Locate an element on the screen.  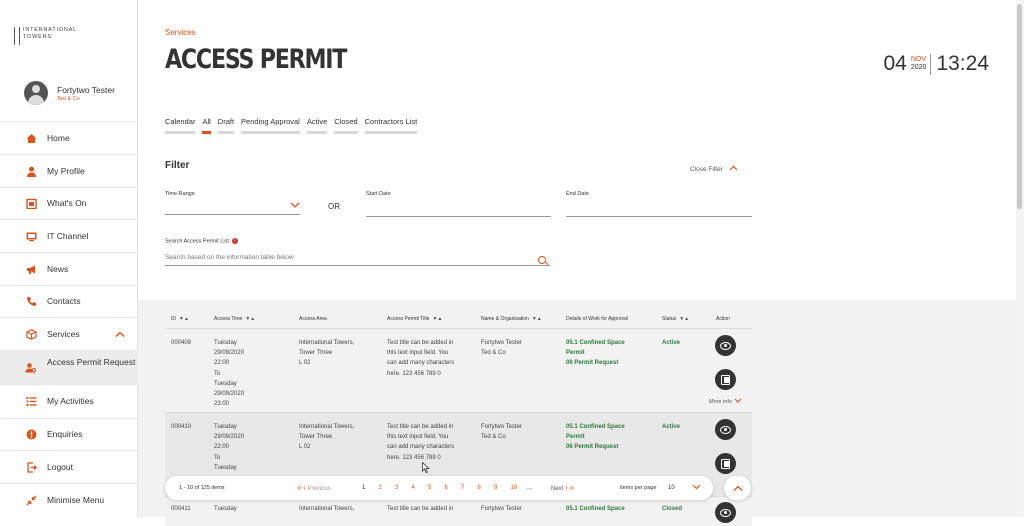
details-line: 06 Permit Request is located at coordinates (592, 363).